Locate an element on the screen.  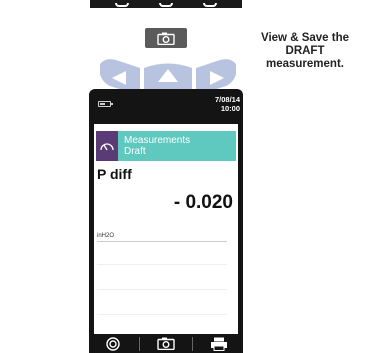
screen-header: Measurements Draft is located at coordinates (166, 146).